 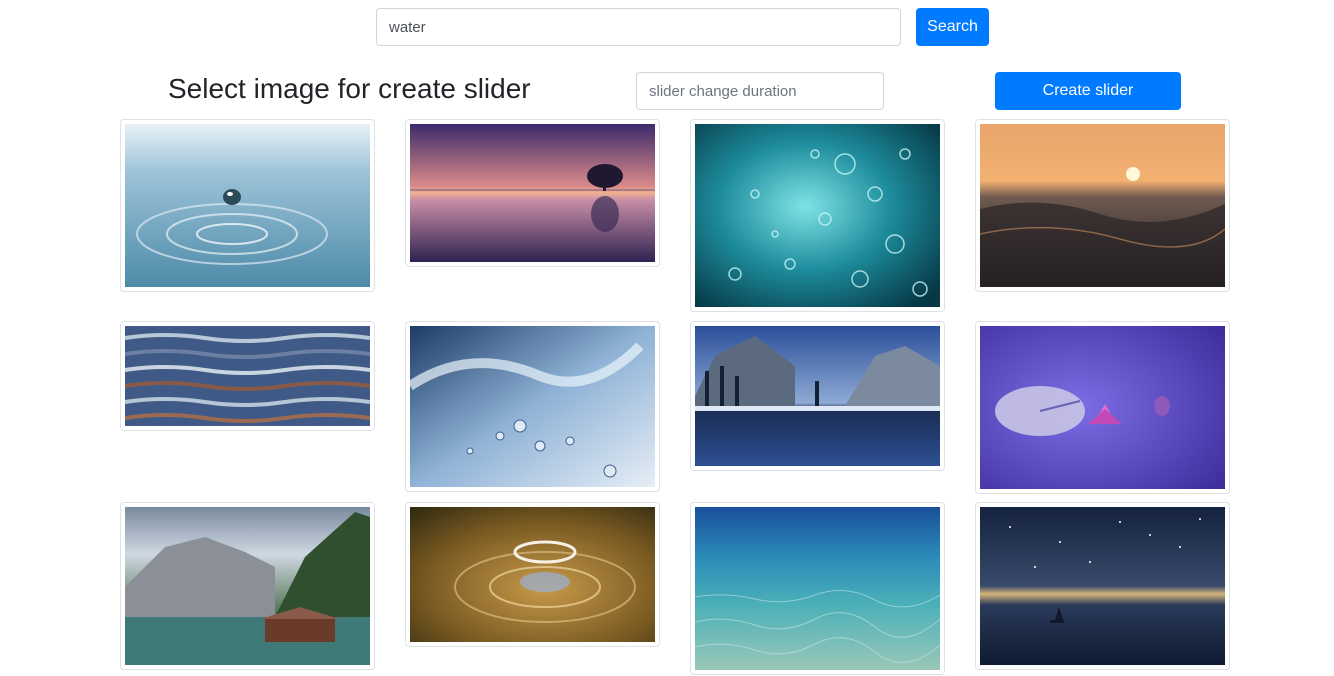 What do you see at coordinates (760, 91) in the screenshot?
I see `slider-duration-input` at bounding box center [760, 91].